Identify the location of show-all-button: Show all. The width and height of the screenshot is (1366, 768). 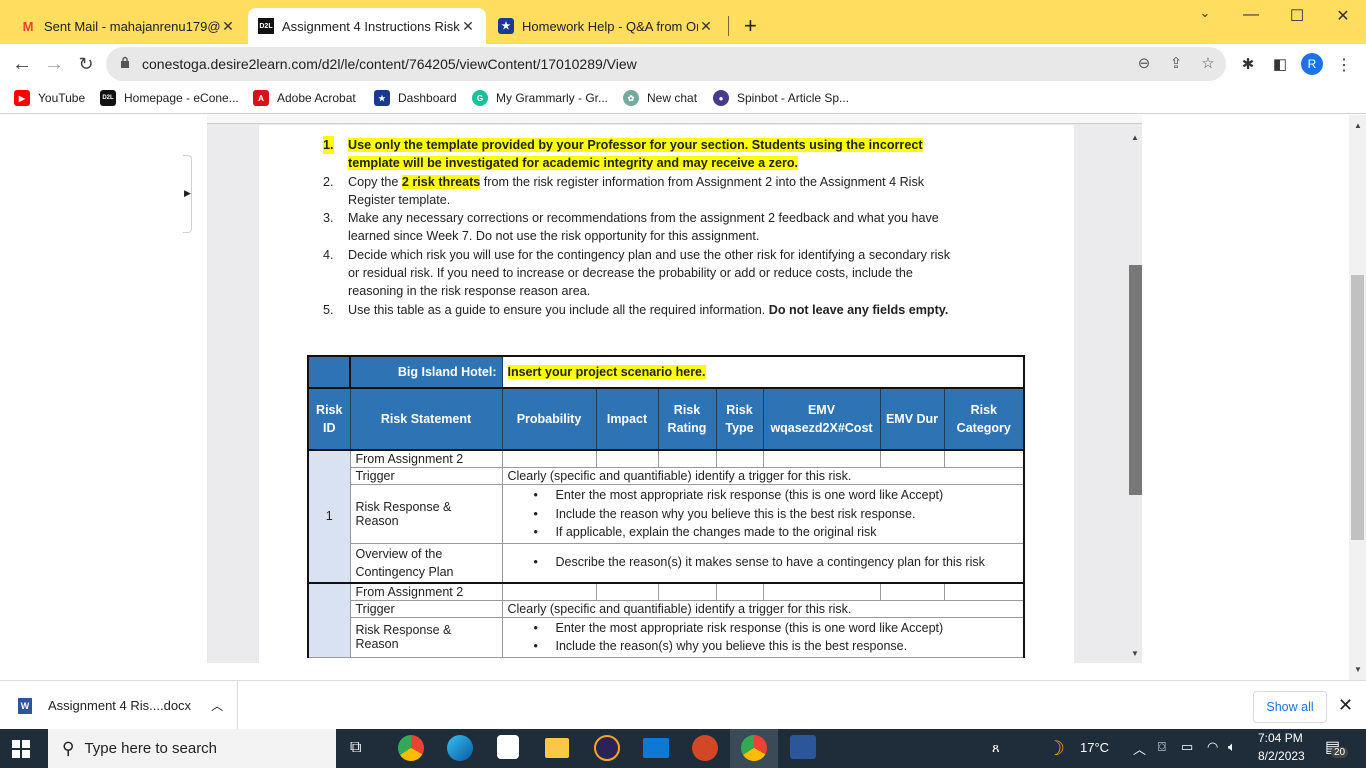
(1290, 707).